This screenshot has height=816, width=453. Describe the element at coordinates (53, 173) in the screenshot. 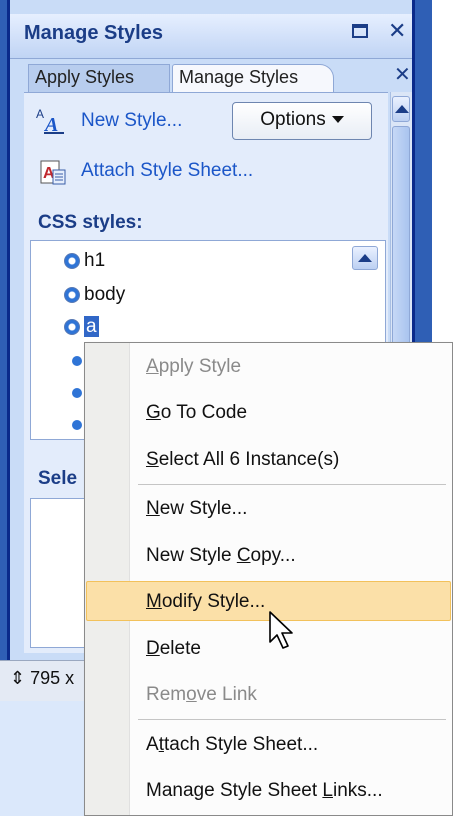

I see `attach-style-sheet-icon: A` at that location.